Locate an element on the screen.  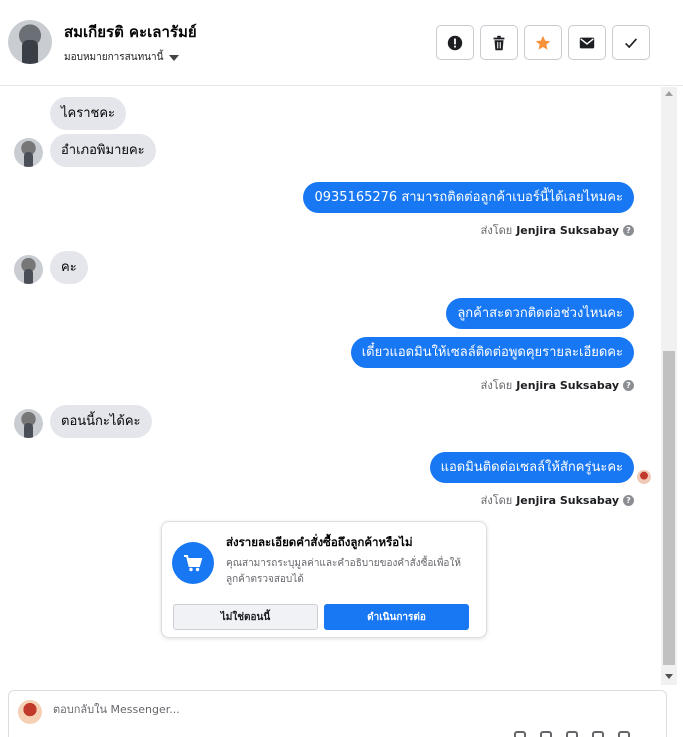
report-button is located at coordinates (455, 42).